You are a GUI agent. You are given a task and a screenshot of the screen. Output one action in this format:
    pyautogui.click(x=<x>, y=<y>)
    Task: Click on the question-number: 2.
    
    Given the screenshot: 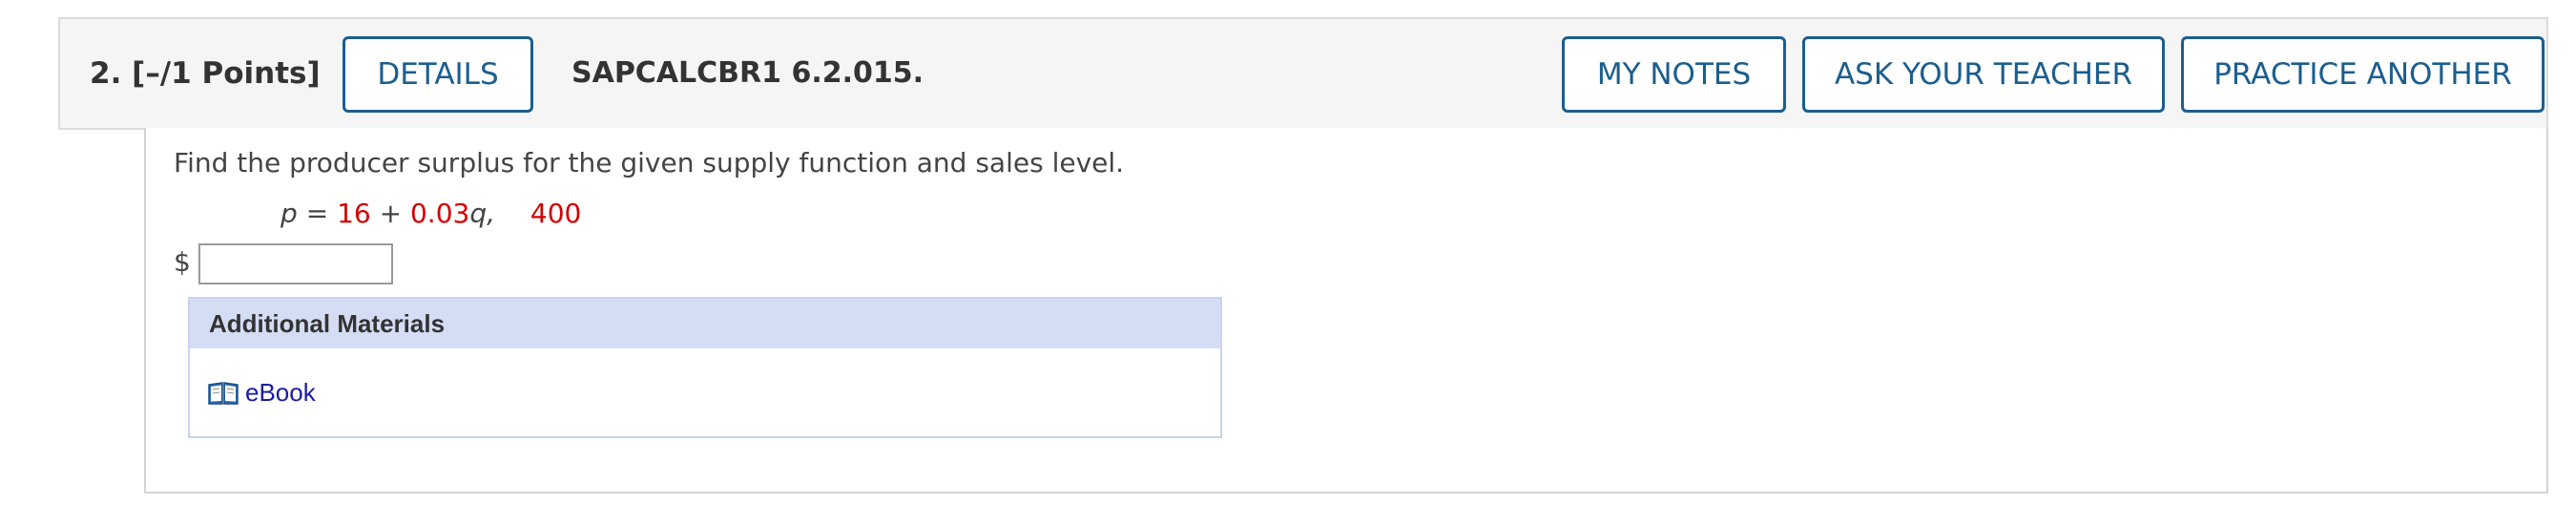 What is the action you would take?
    pyautogui.click(x=106, y=73)
    